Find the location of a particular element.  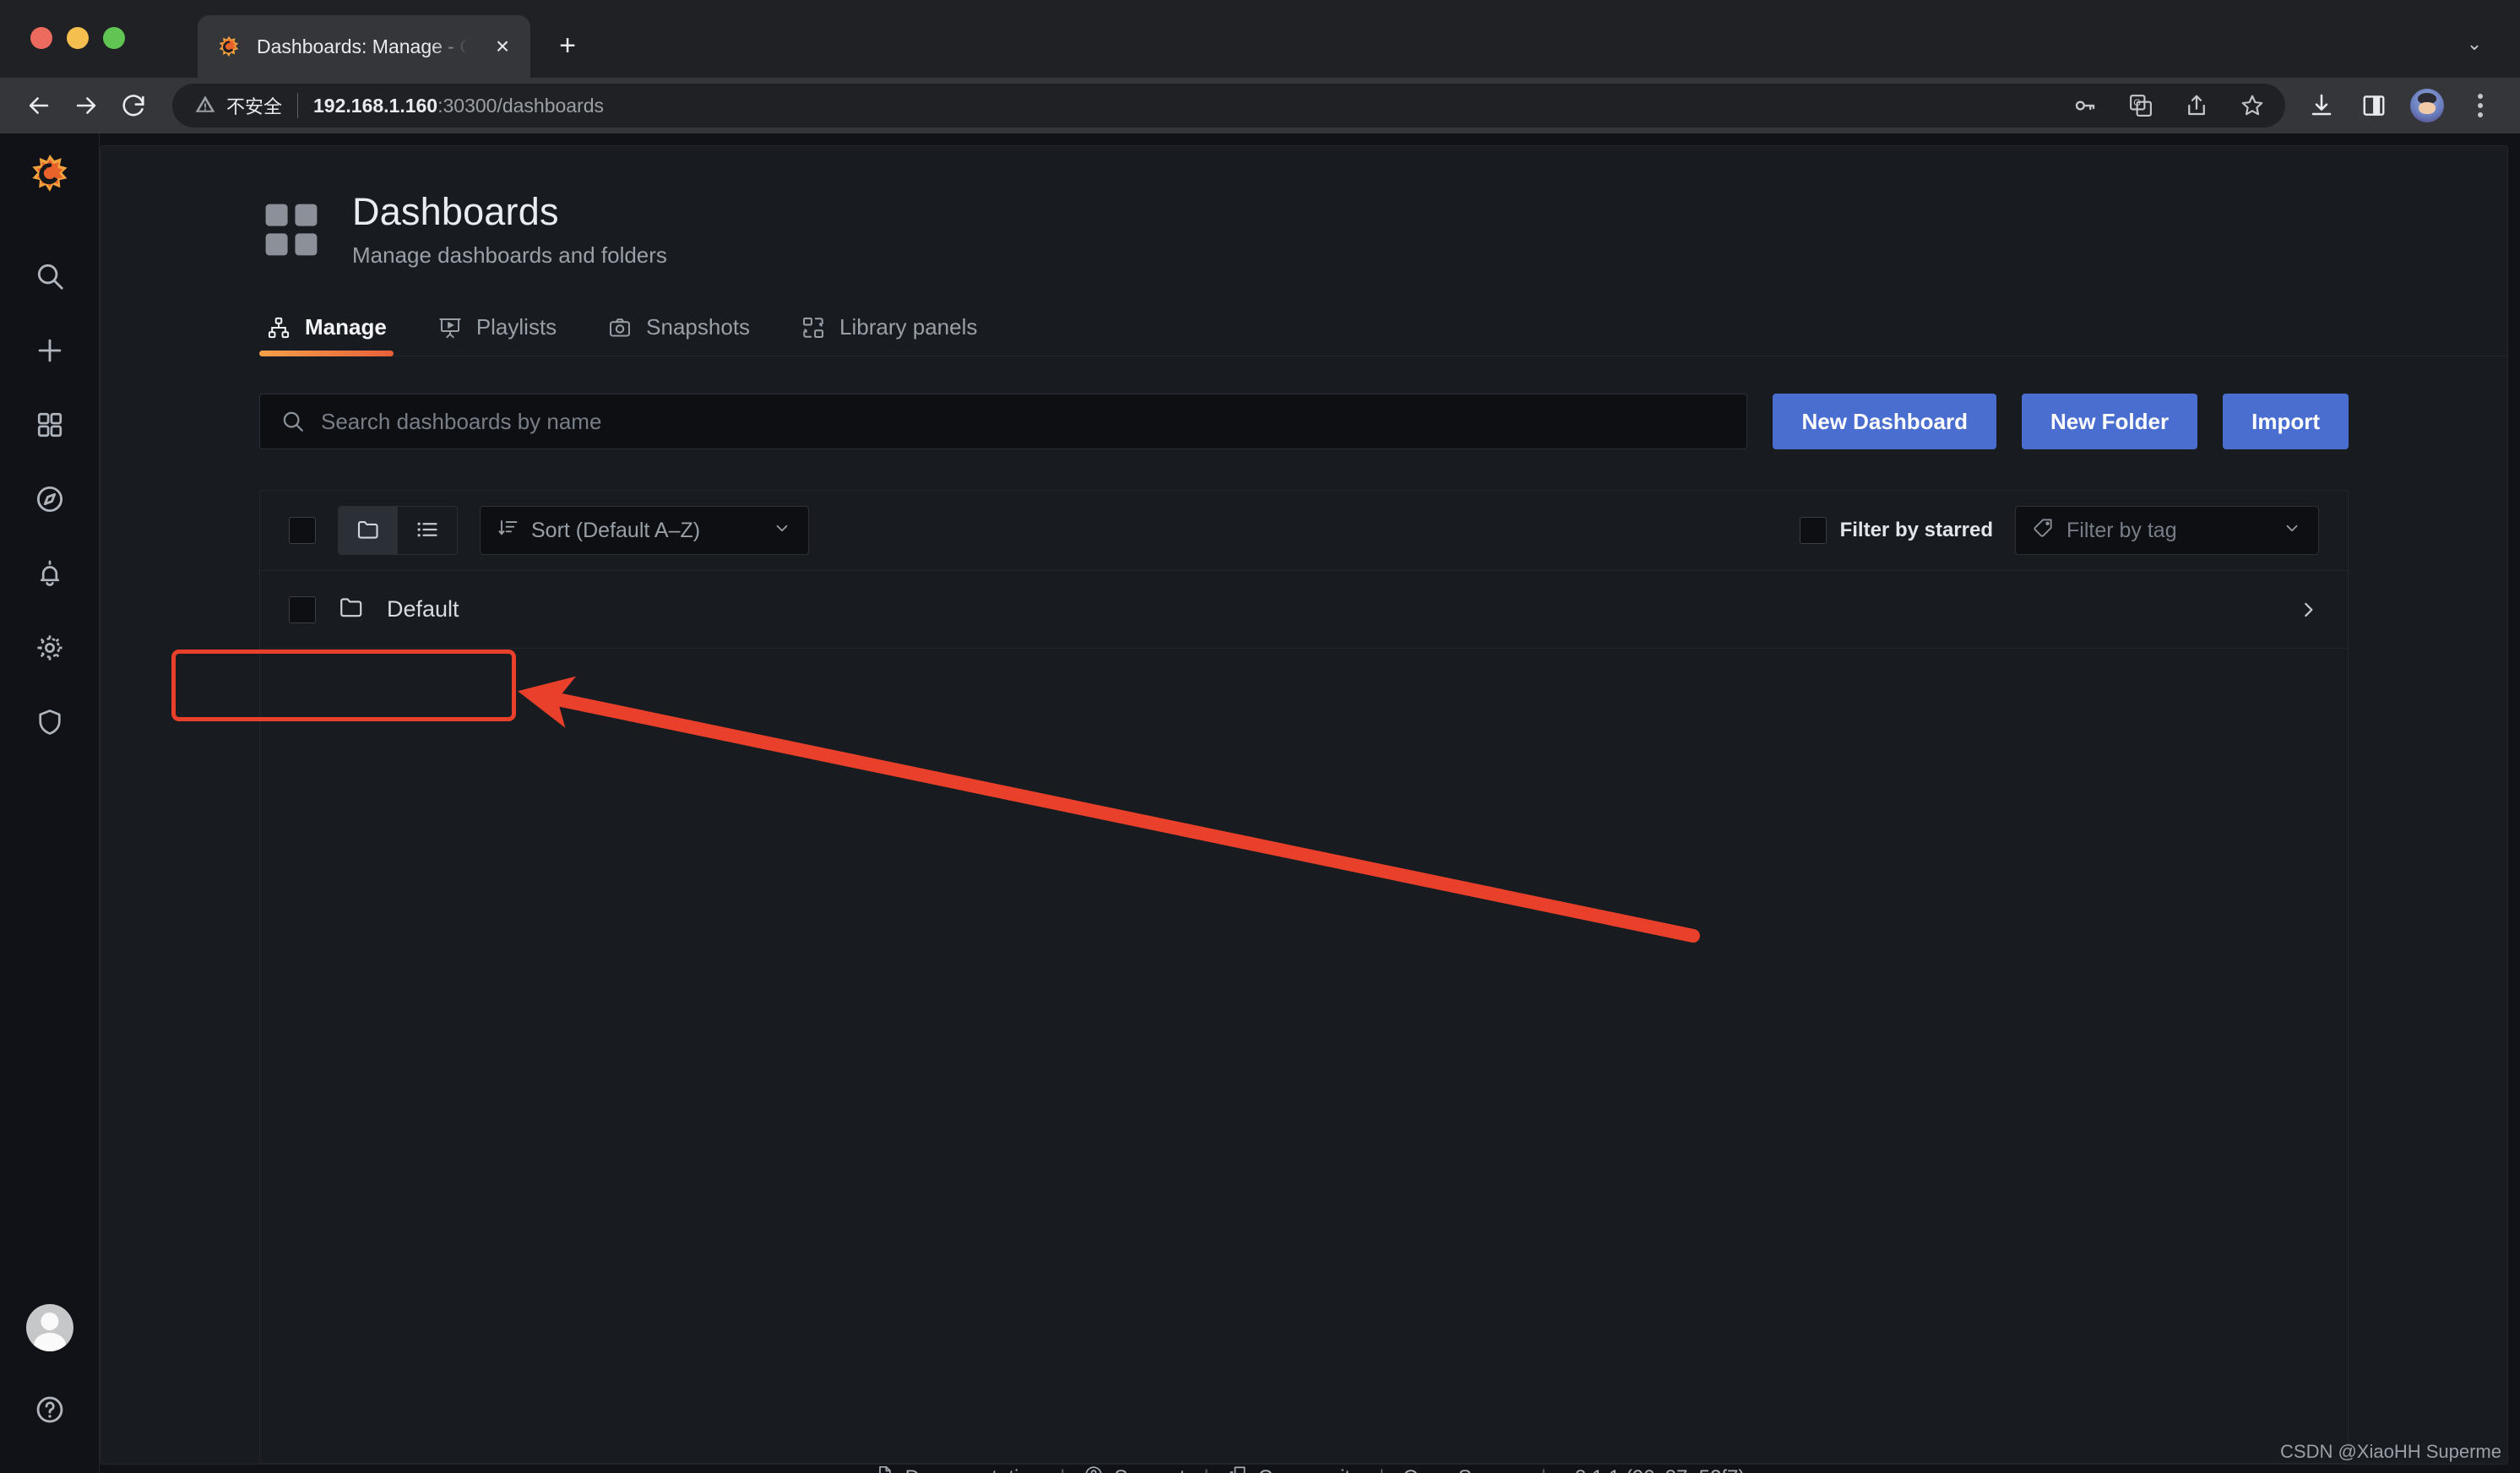

tab-snapshots: Snapshots is located at coordinates (678, 331).